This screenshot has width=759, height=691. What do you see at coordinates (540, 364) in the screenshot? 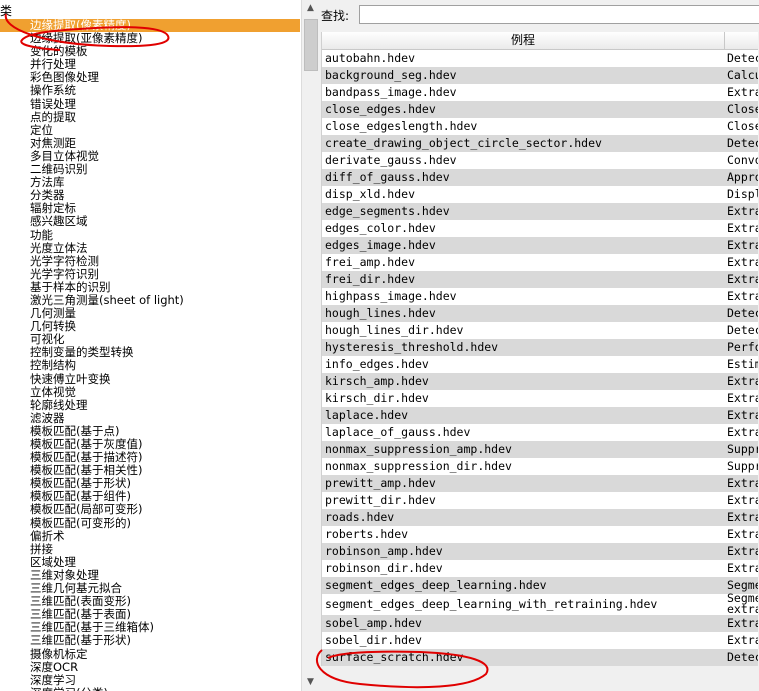
I see `table-row: info_edges.hdev Estim` at bounding box center [540, 364].